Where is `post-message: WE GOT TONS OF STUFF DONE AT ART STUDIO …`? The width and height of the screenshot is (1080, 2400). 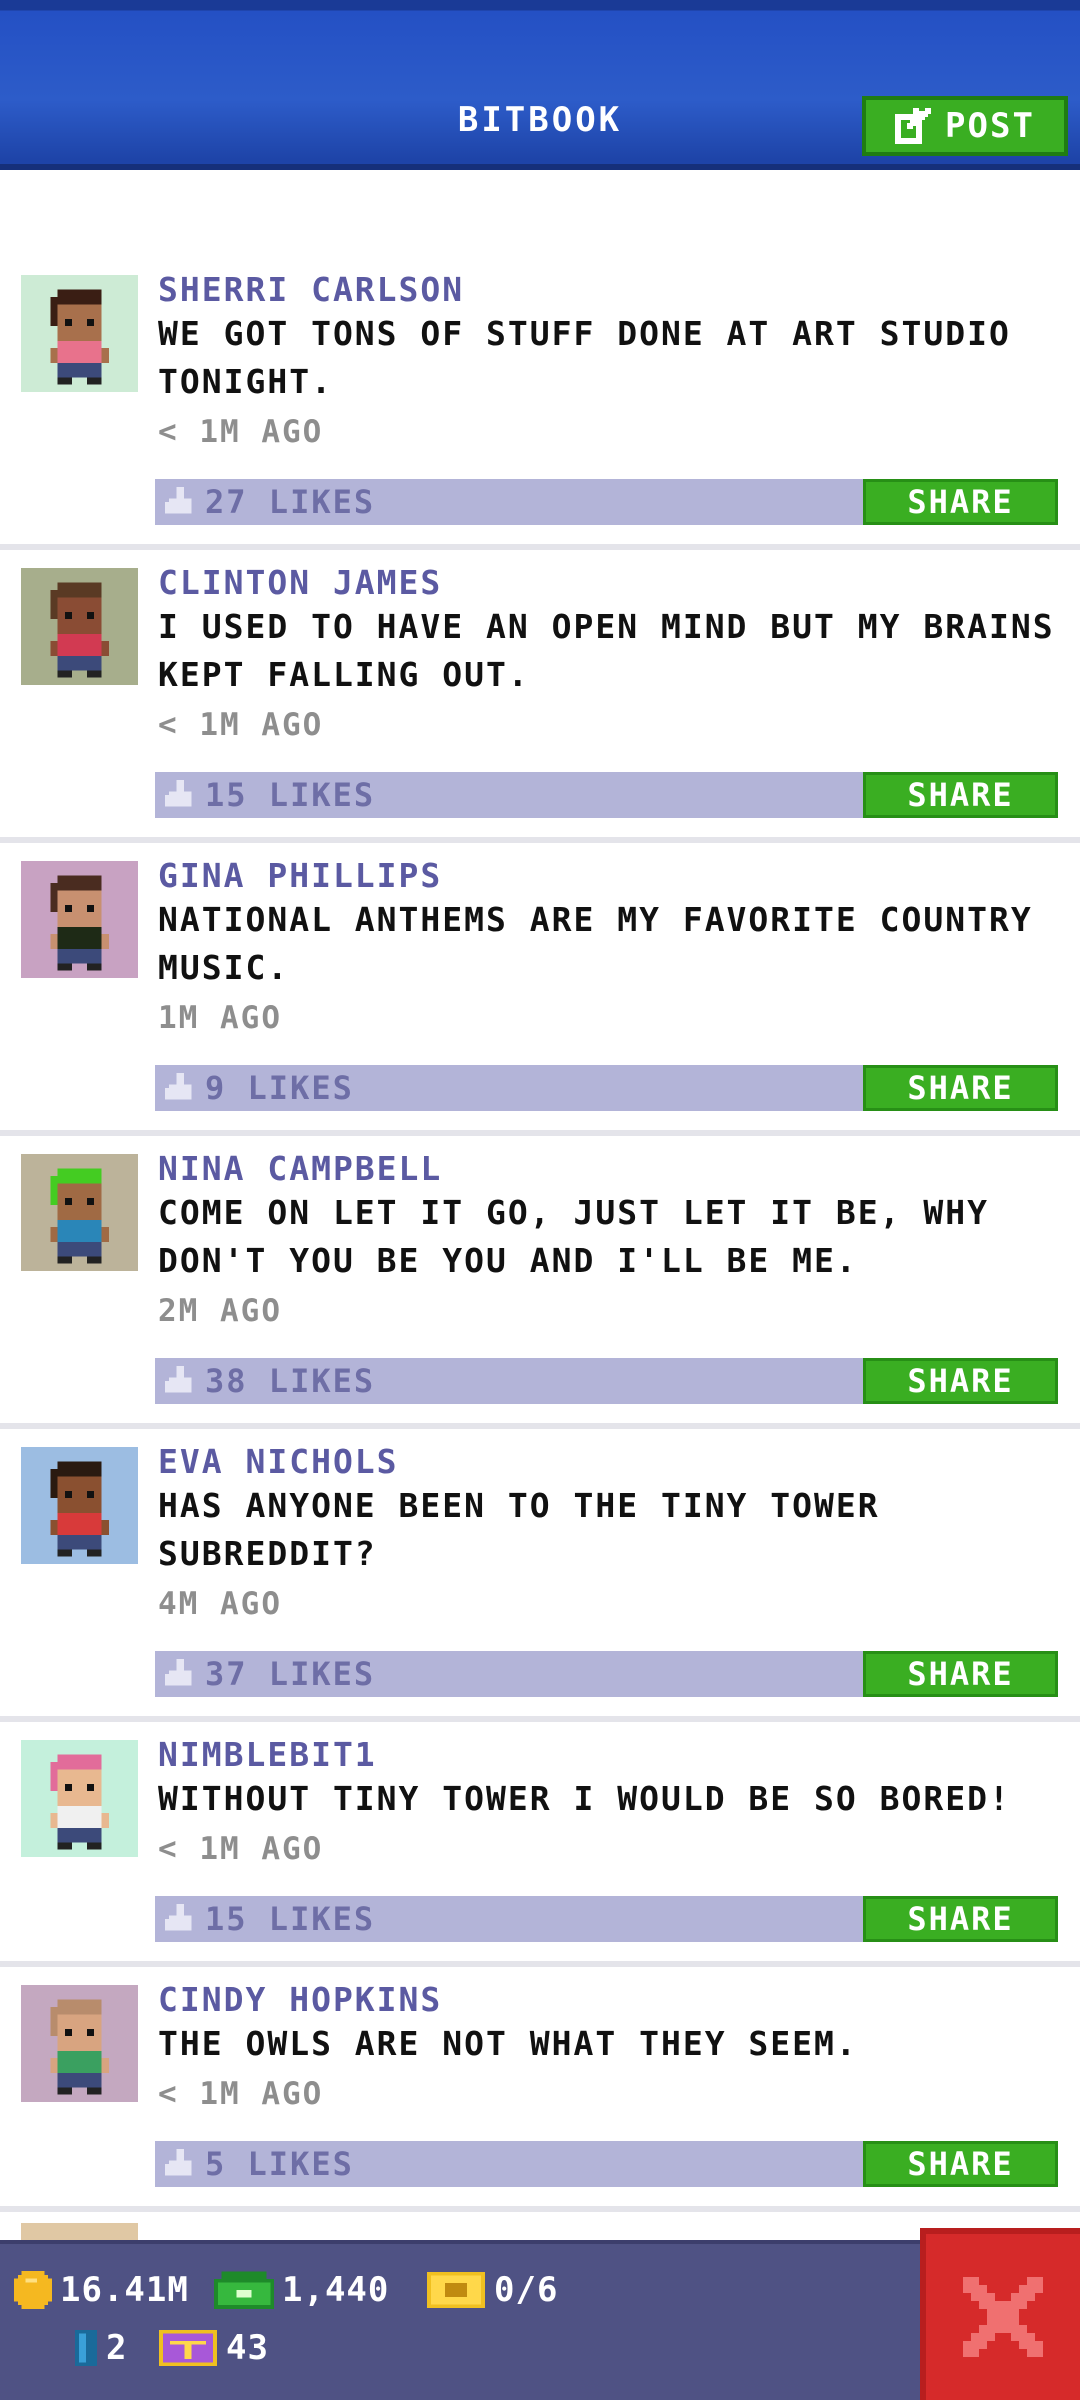 post-message: WE GOT TONS OF STUFF DONE AT ART STUDIO … is located at coordinates (584, 357).